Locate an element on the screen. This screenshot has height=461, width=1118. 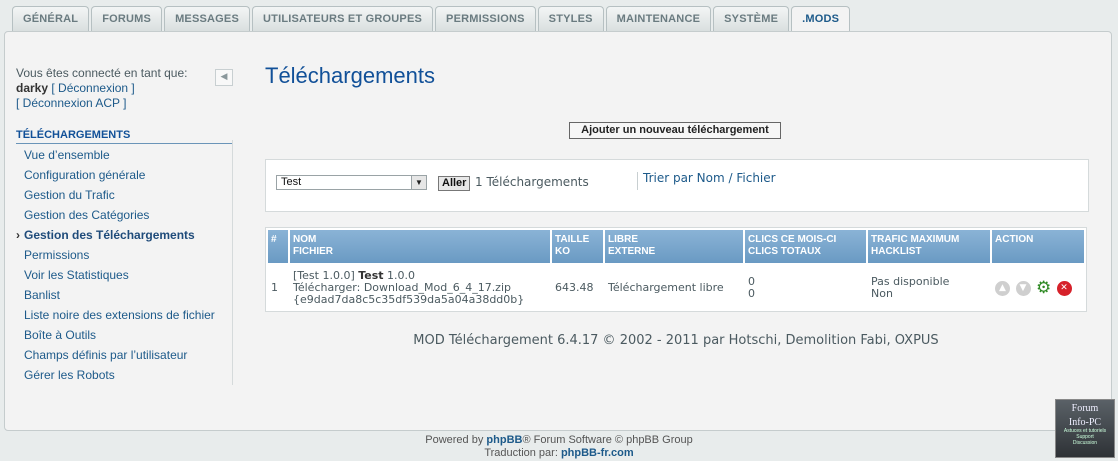
col-external-label: EXTERNE is located at coordinates (632, 251).